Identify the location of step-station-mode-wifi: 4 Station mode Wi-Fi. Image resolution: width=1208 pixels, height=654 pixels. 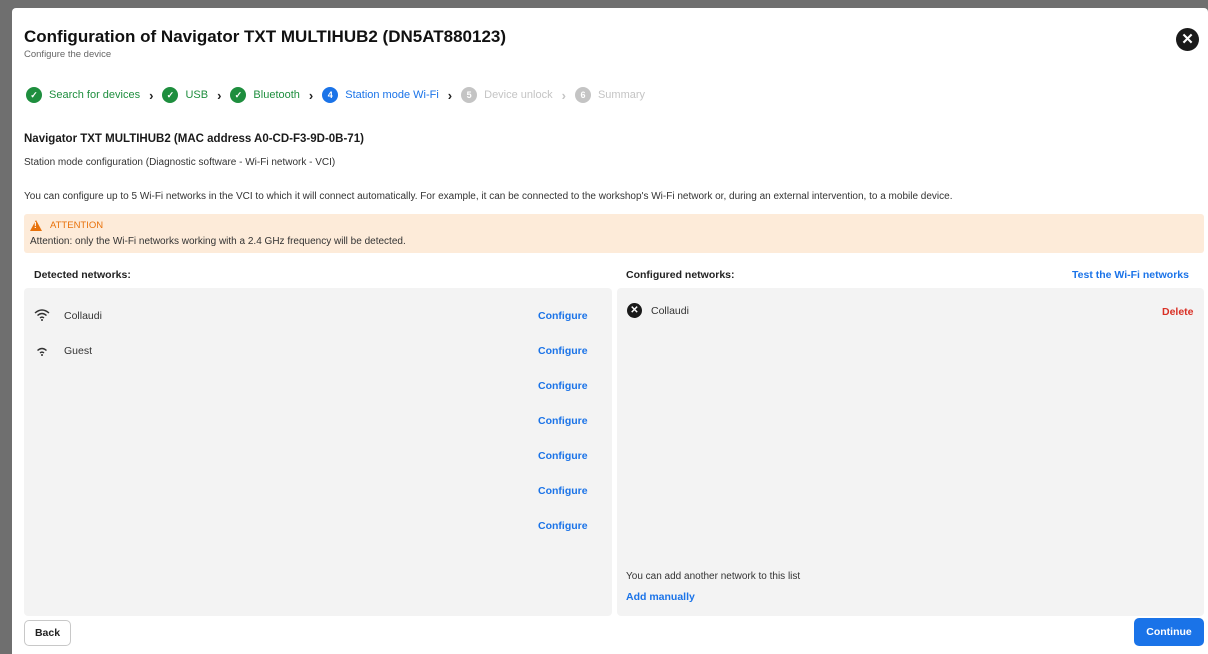
(380, 95).